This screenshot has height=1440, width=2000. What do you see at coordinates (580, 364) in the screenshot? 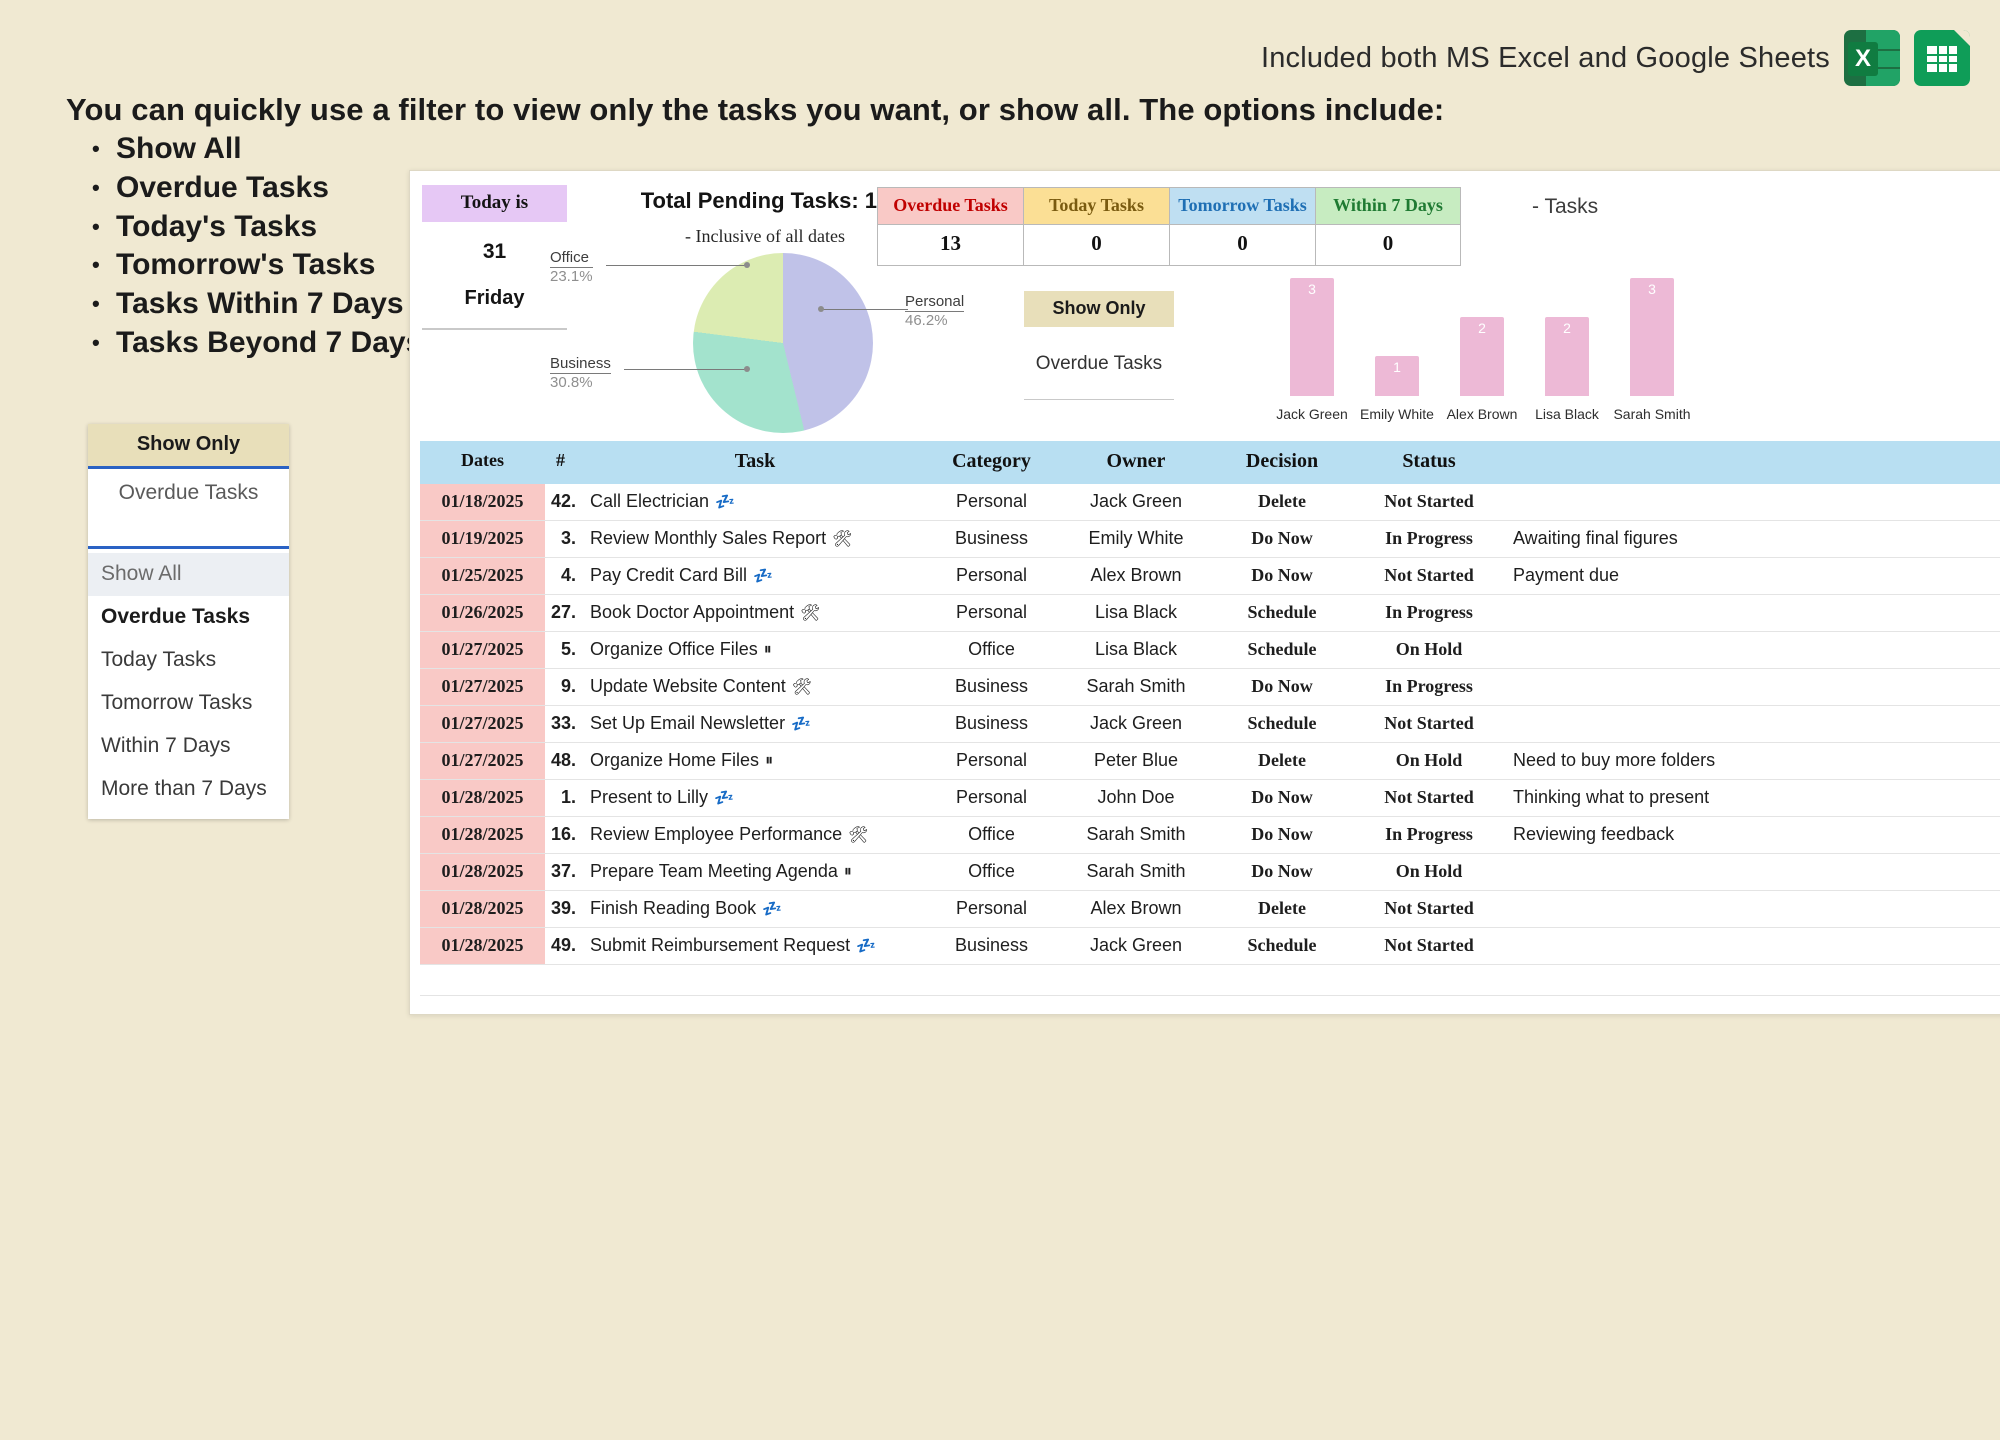
I see `pie-label-business-name: Business` at bounding box center [580, 364].